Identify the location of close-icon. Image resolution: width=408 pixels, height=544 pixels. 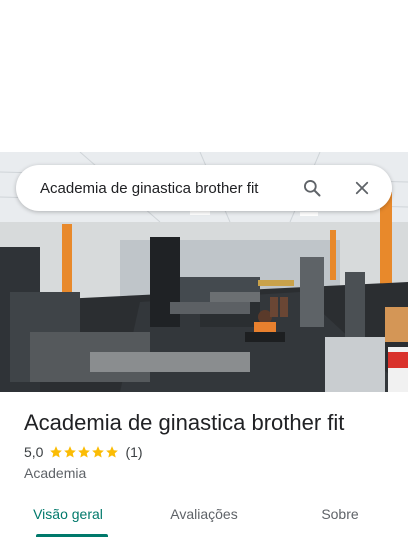
(362, 188).